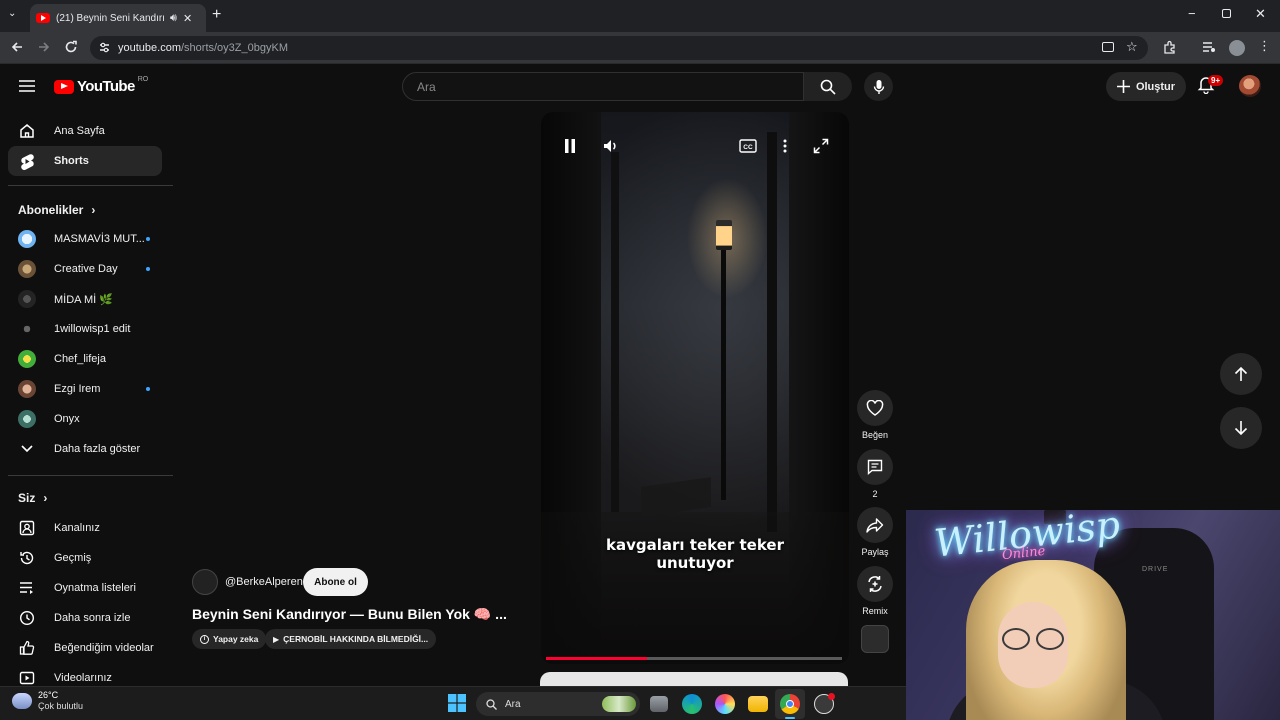  Describe the element at coordinates (570, 146) in the screenshot. I see `pause-button` at that location.